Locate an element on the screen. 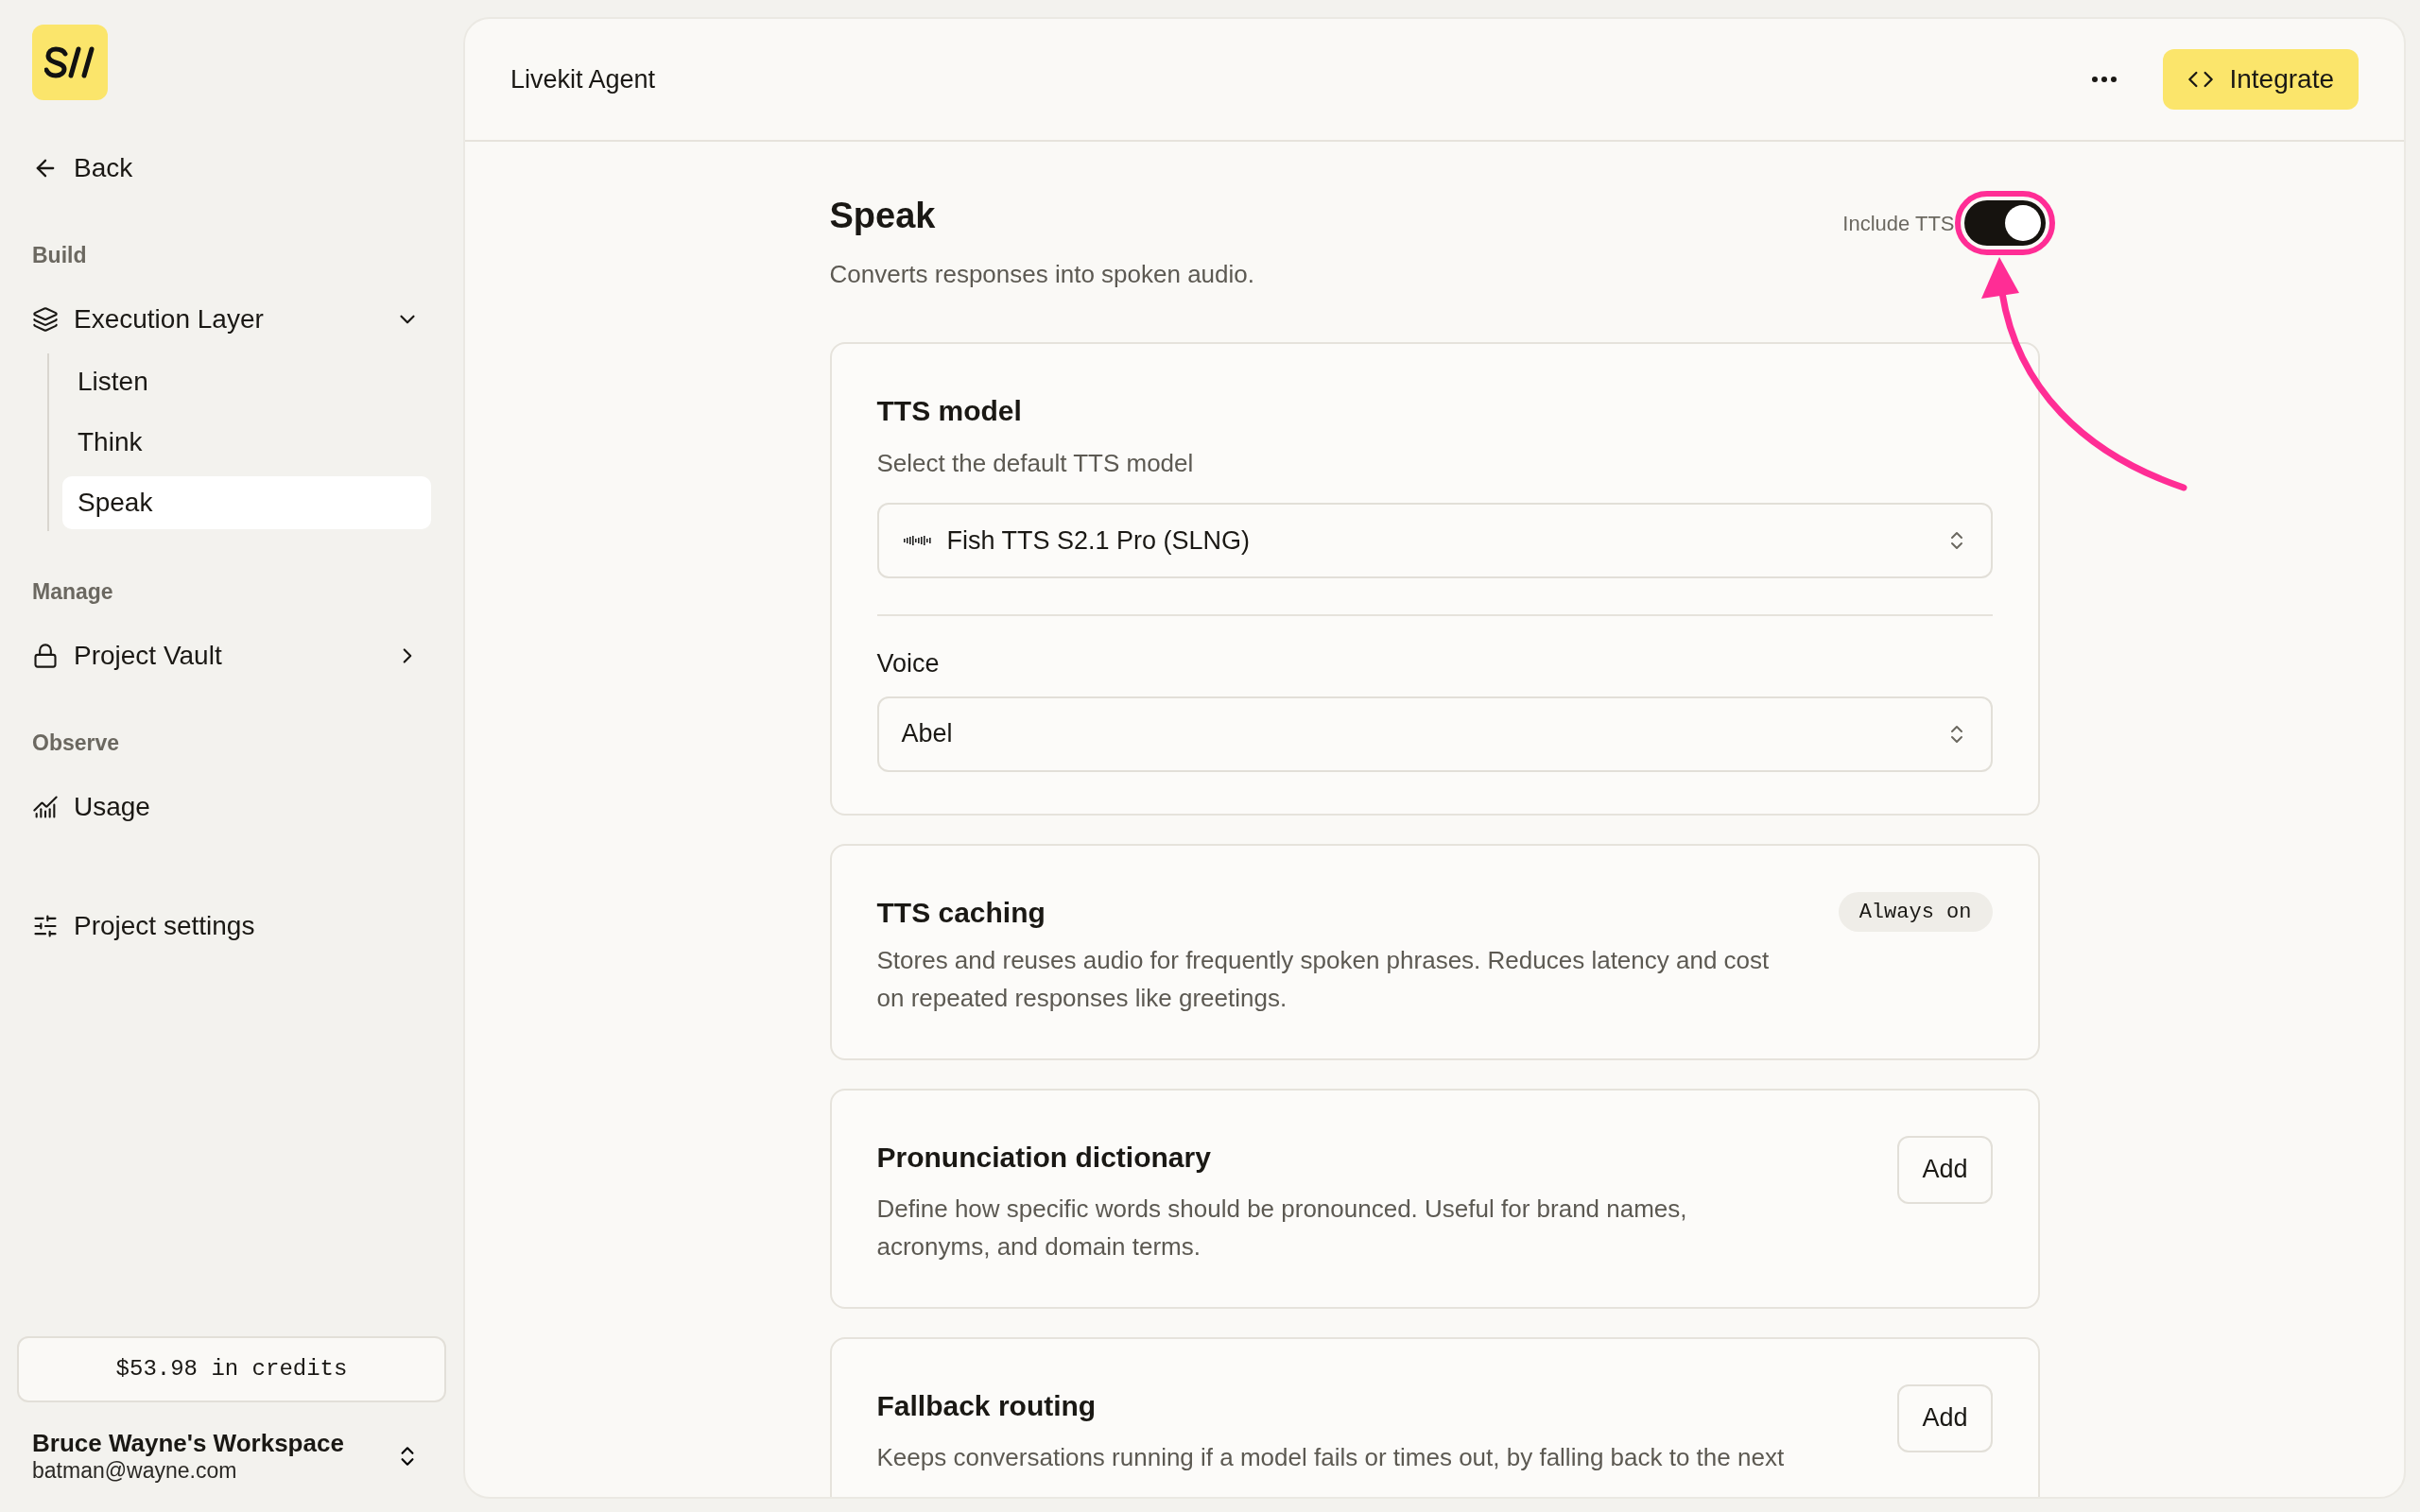 Image resolution: width=2420 pixels, height=1512 pixels. section-heading: Observe is located at coordinates (76, 743).